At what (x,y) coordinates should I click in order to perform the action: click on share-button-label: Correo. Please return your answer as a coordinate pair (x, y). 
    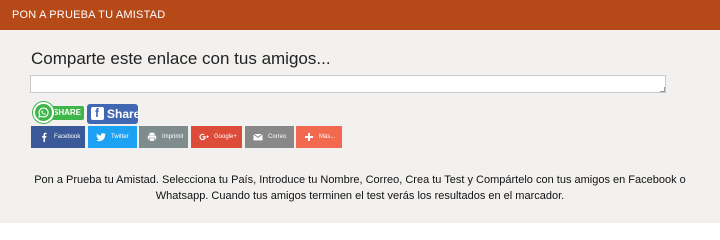
    Looking at the image, I should click on (277, 137).